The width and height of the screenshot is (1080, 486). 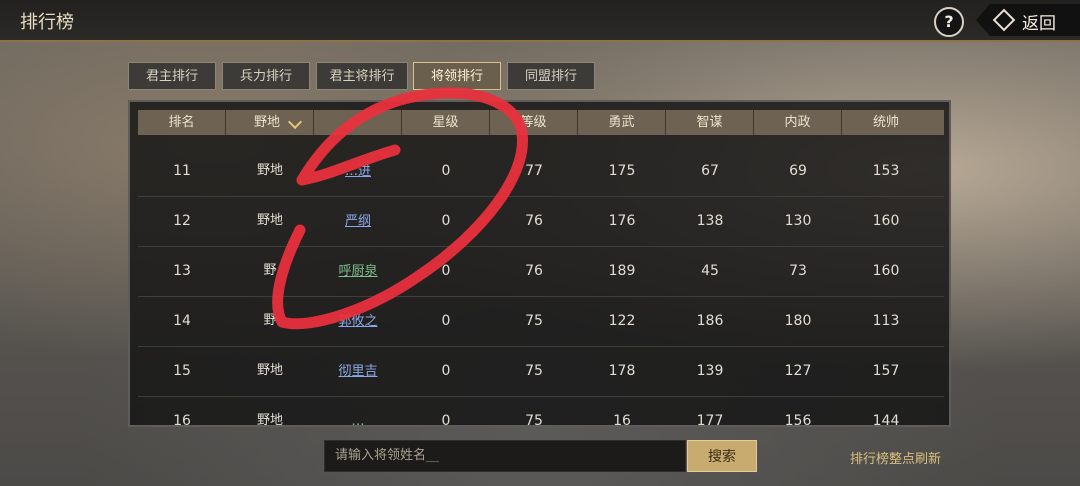 What do you see at coordinates (541, 411) in the screenshot?
I see `table-row: 16 野地 … 0 75 16 177 156 144` at bounding box center [541, 411].